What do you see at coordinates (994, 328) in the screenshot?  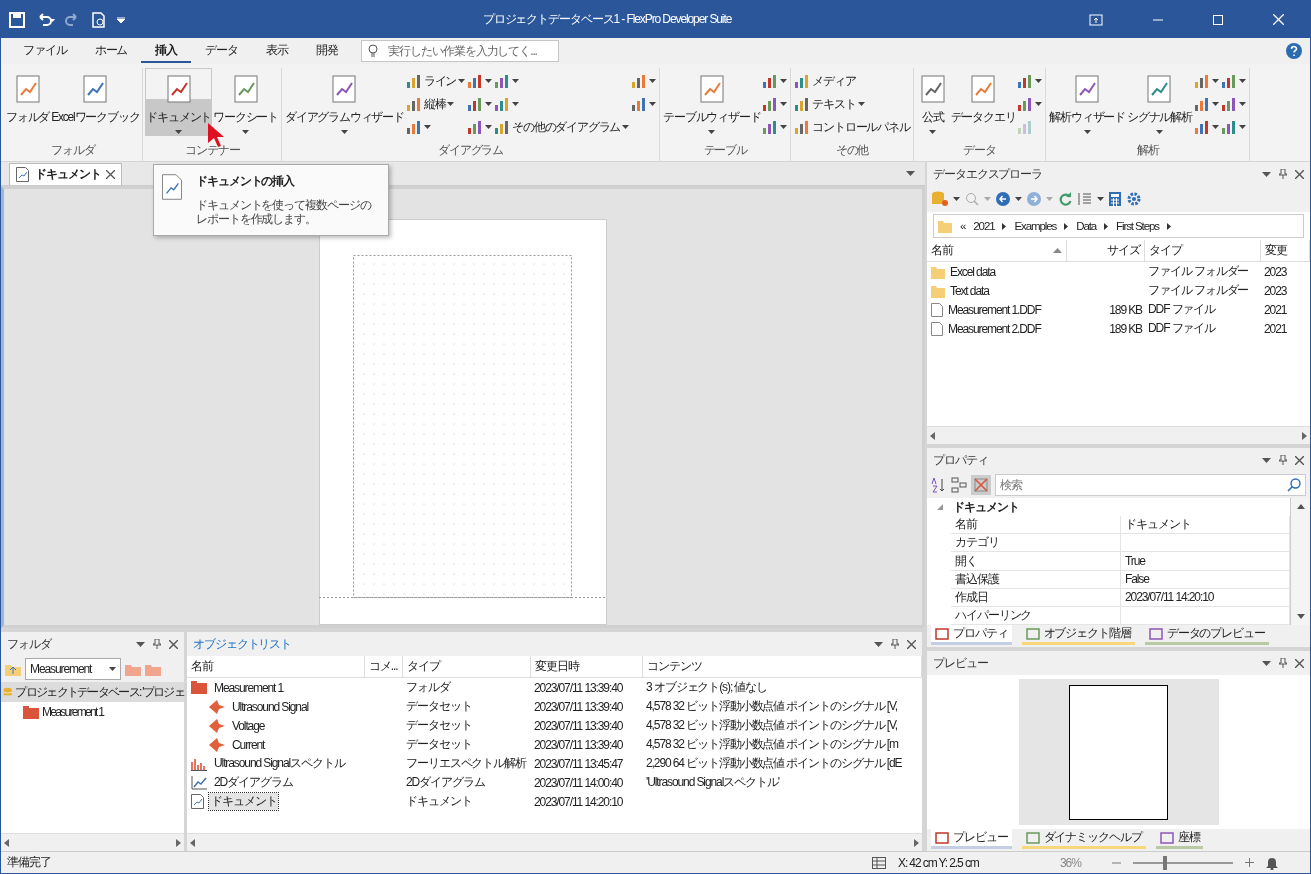 I see `file-name: Measurement 2.DDF` at bounding box center [994, 328].